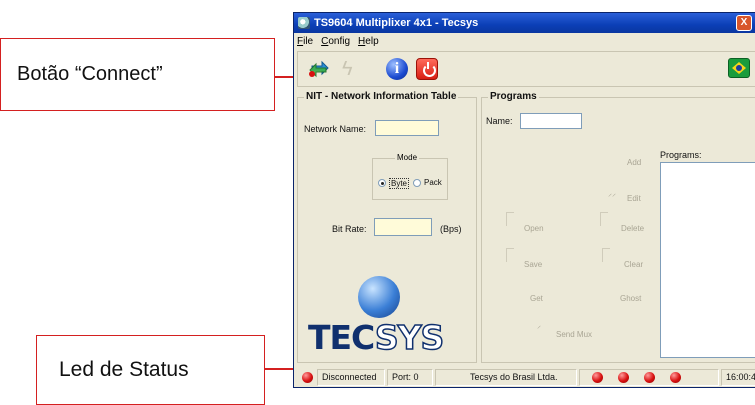 The height and width of the screenshot is (405, 755). What do you see at coordinates (376, 229) in the screenshot?
I see `bit-rate-value` at bounding box center [376, 229].